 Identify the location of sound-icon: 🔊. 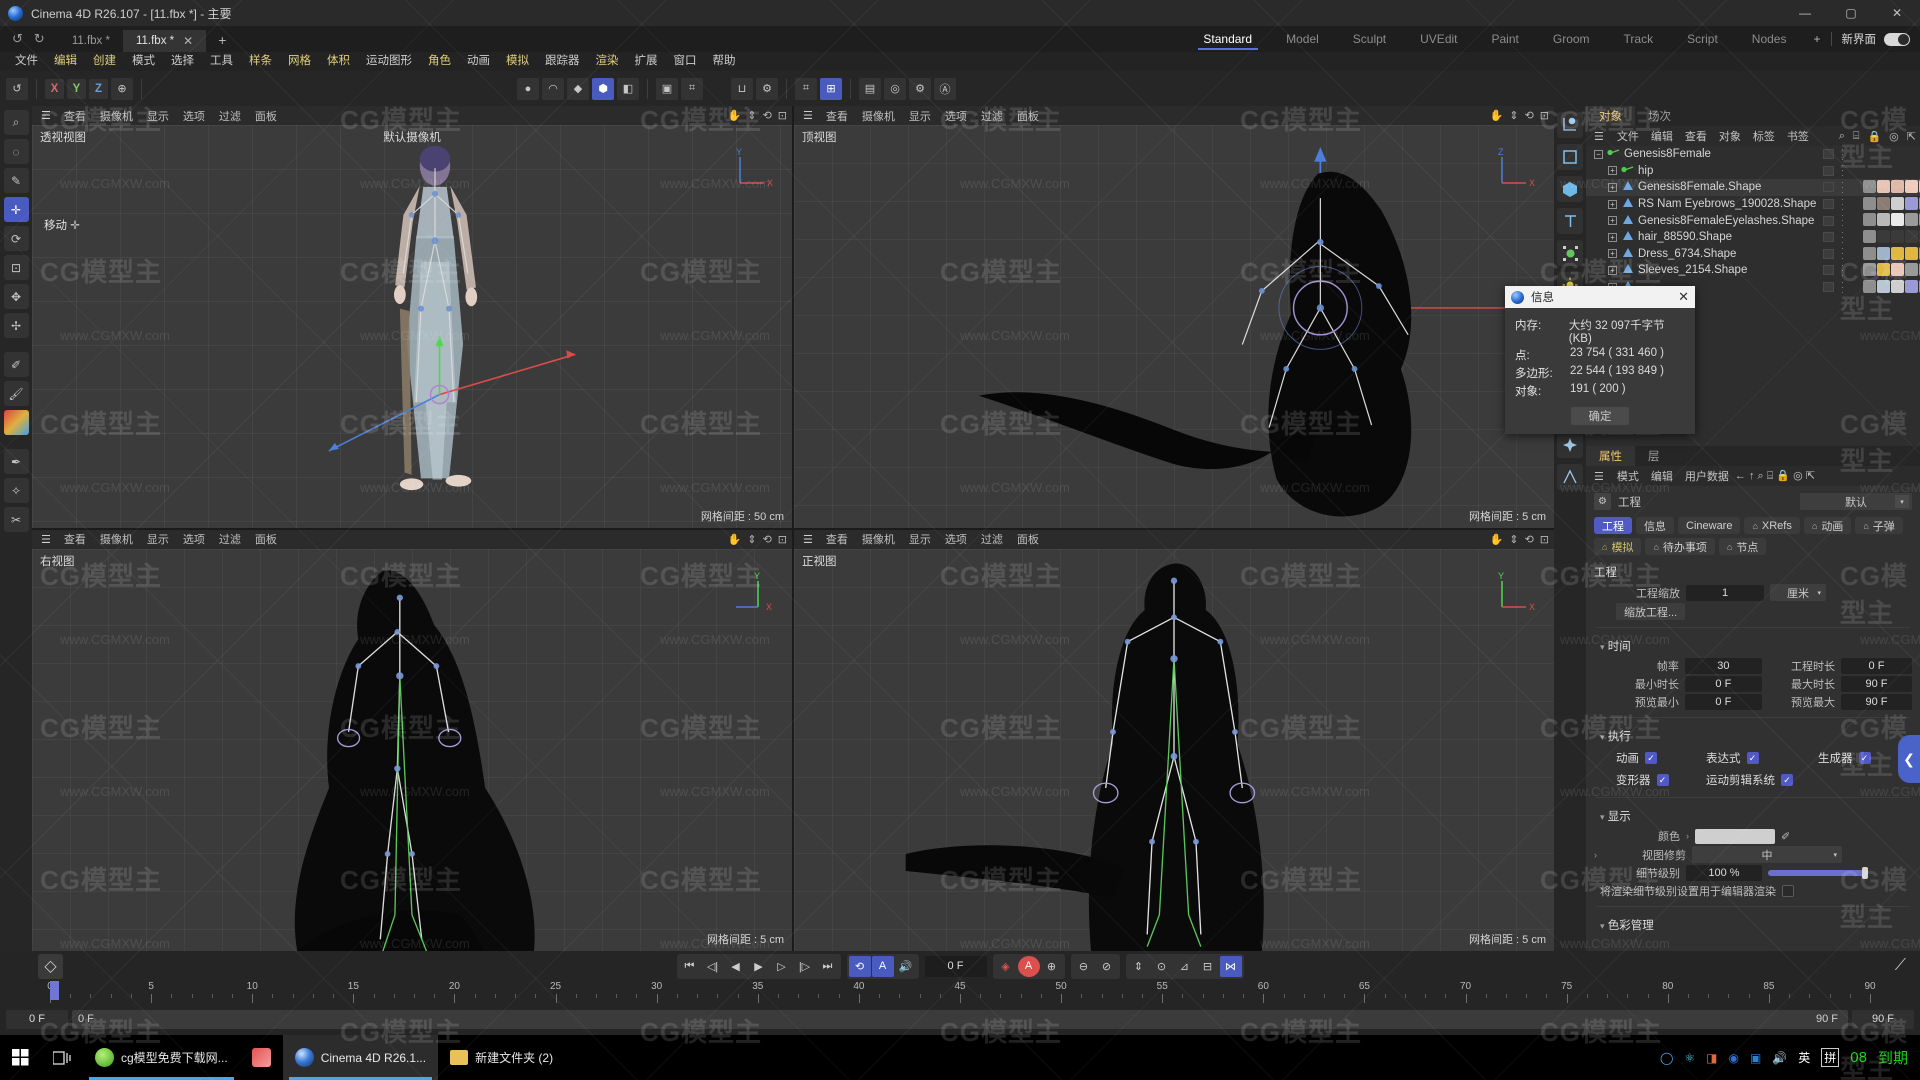
(906, 966).